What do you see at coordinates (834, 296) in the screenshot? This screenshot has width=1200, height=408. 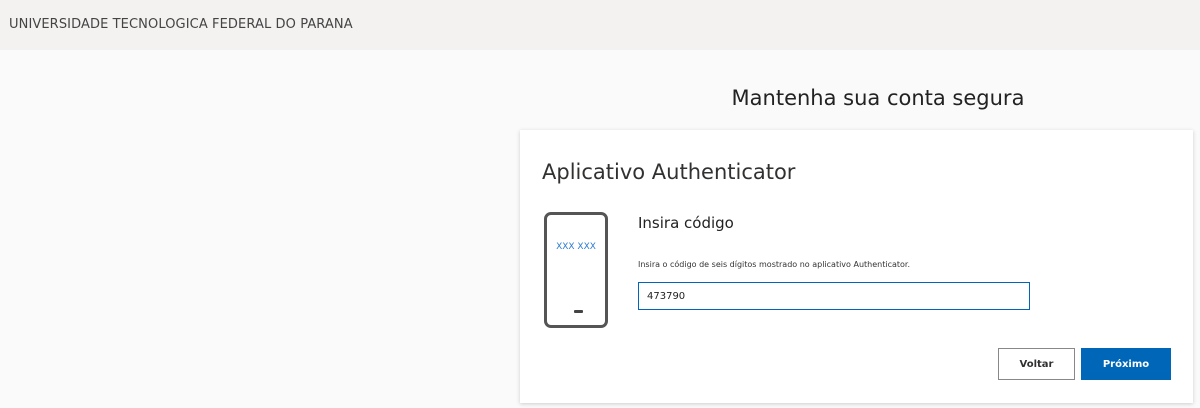 I see `code-input` at bounding box center [834, 296].